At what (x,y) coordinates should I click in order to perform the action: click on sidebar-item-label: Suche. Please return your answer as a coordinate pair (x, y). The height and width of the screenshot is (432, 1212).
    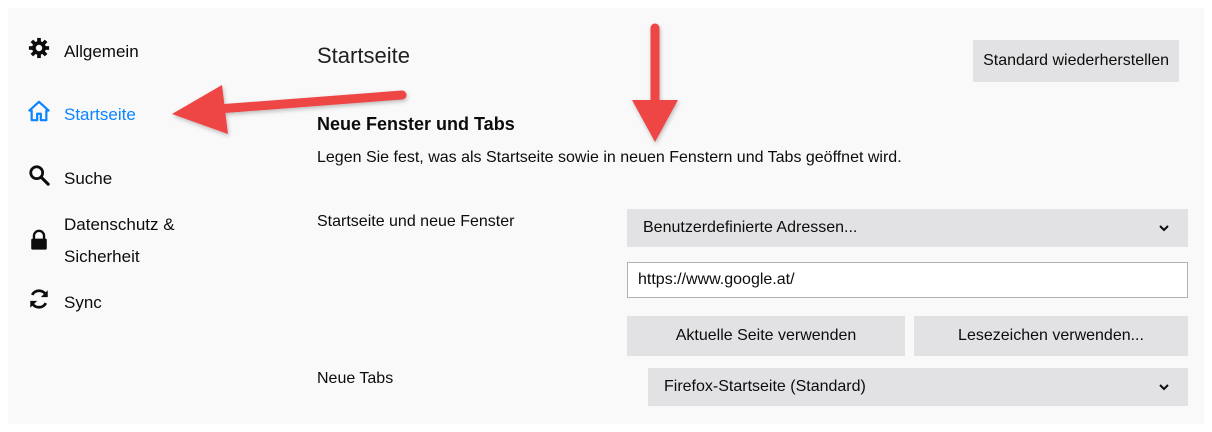
    Looking at the image, I should click on (88, 178).